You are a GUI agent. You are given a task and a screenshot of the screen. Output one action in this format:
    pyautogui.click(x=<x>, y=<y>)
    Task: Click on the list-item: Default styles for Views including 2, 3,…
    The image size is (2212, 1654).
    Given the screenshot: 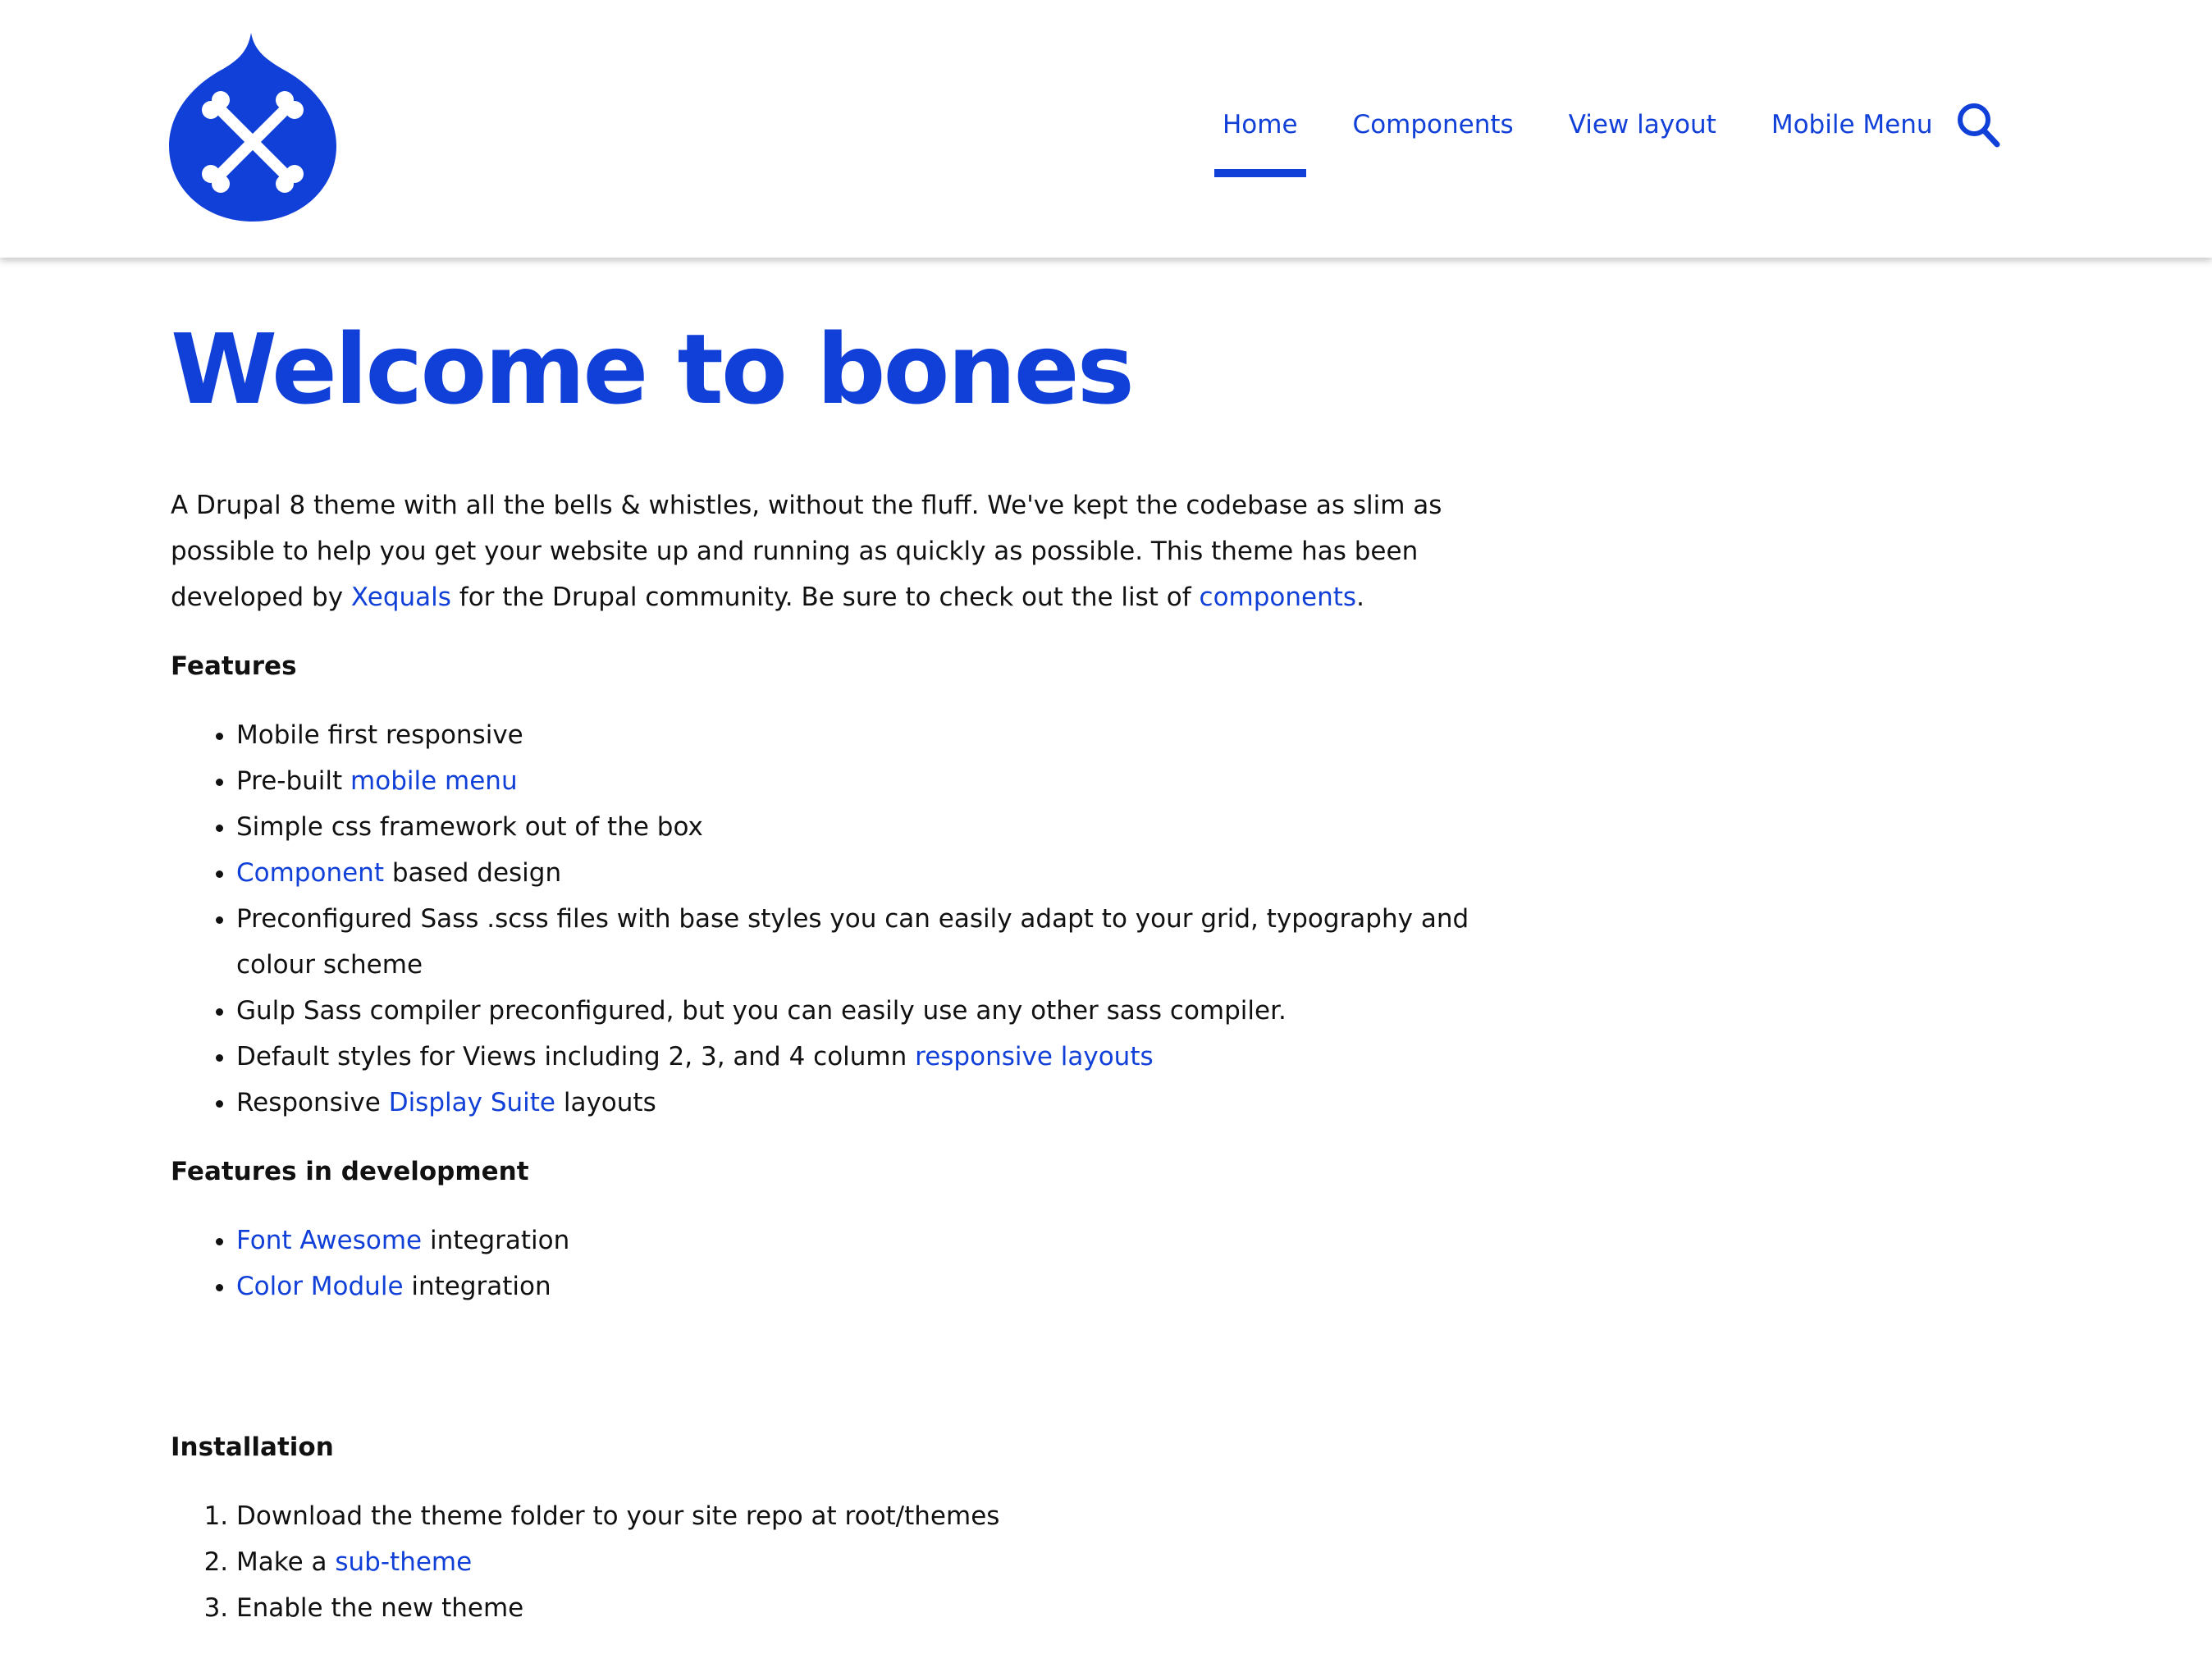 What is the action you would take?
    pyautogui.click(x=859, y=1057)
    